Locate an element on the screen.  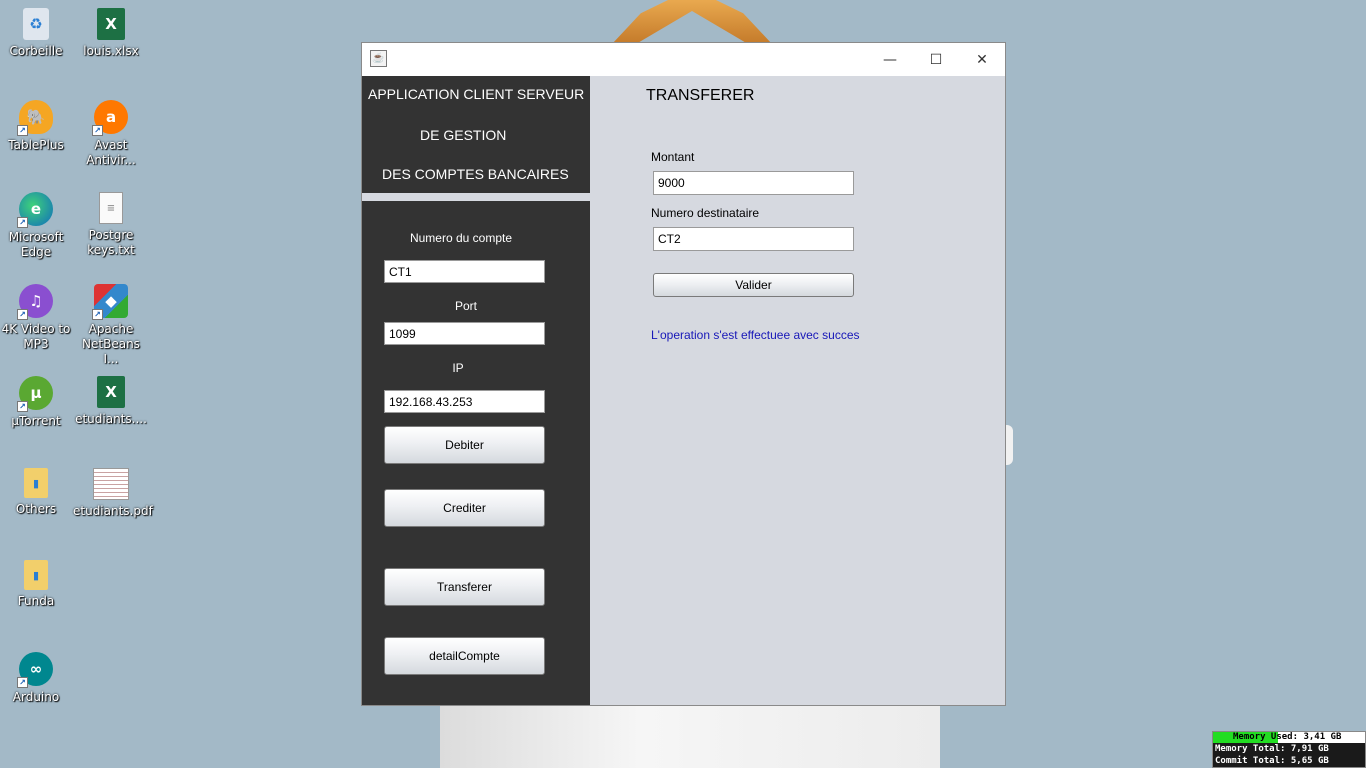
desktop-icon-label: louis.xlsx is located at coordinates (111, 51).